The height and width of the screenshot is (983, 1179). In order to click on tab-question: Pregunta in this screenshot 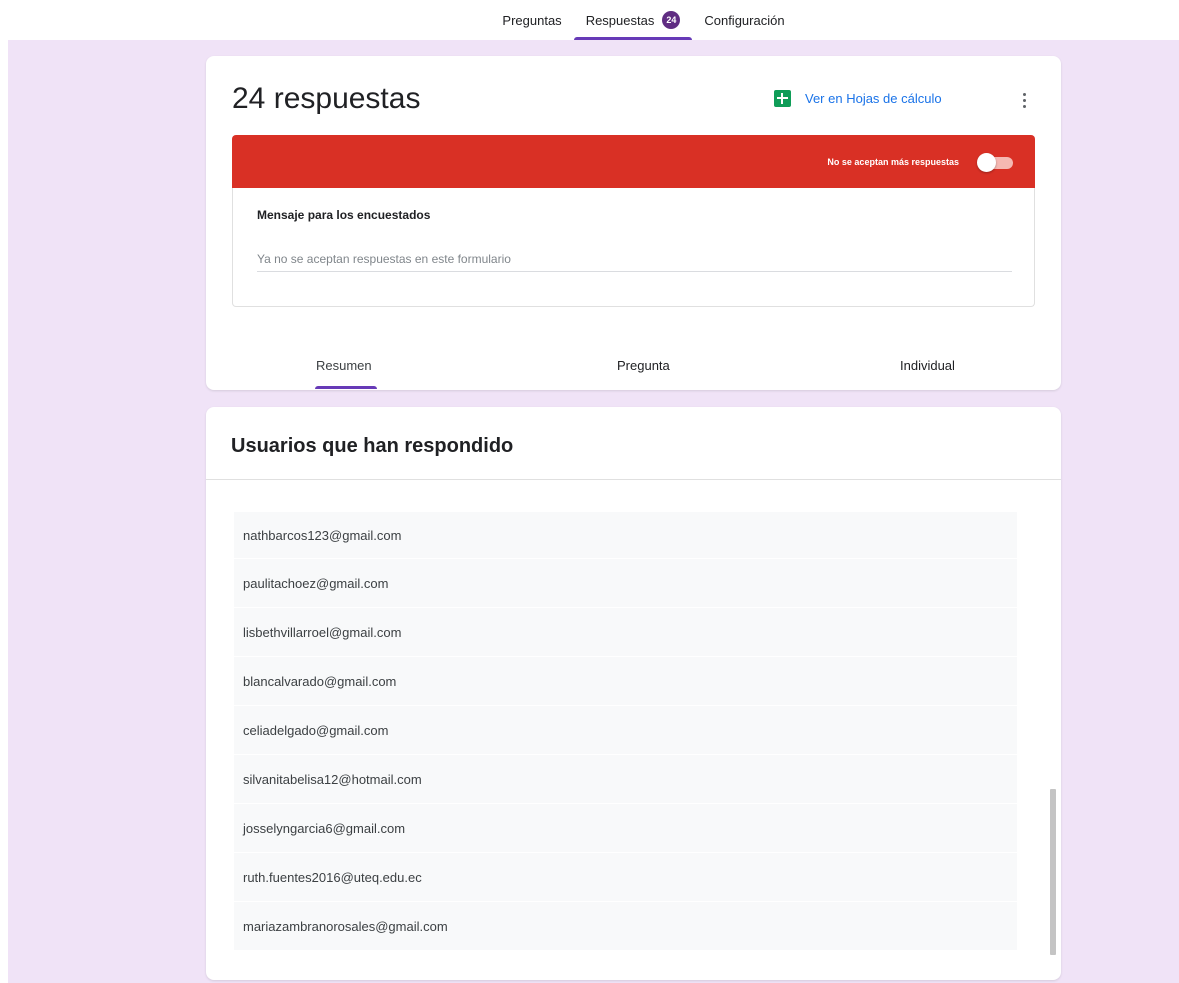, I will do `click(643, 365)`.